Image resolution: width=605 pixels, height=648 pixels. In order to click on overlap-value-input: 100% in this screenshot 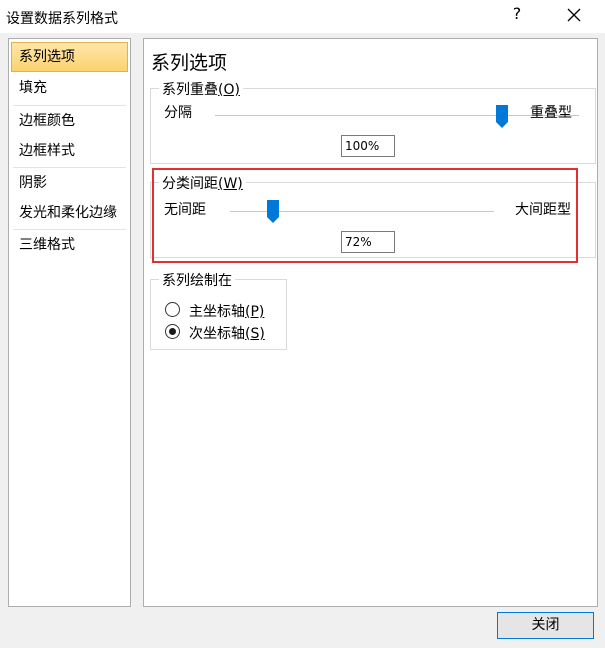, I will do `click(368, 146)`.